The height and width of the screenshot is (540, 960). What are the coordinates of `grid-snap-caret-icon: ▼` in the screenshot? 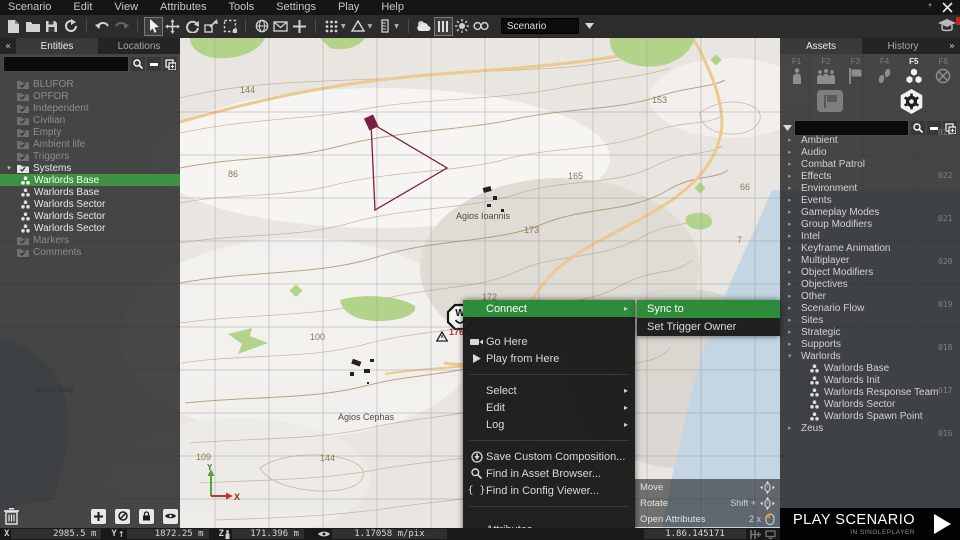 It's located at (343, 26).